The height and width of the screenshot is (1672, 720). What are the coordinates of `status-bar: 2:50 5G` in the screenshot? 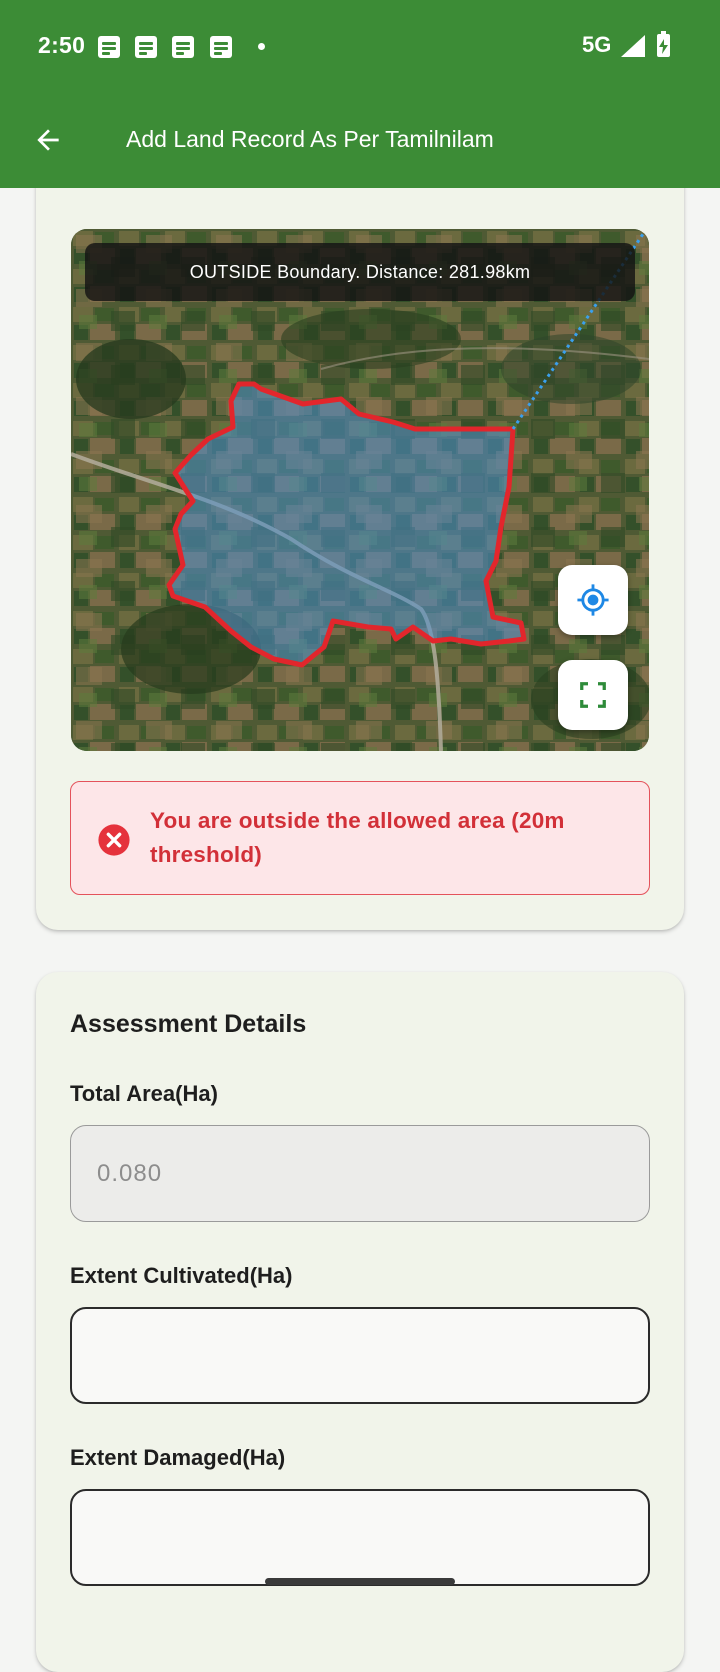 It's located at (360, 46).